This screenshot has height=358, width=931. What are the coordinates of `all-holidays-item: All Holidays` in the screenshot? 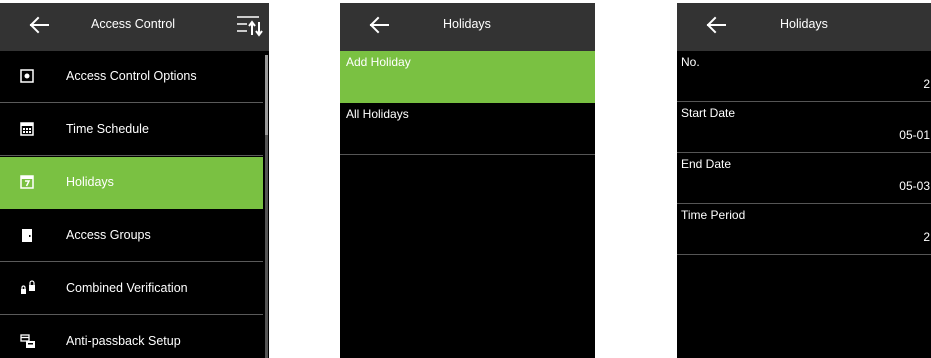 It's located at (467, 129).